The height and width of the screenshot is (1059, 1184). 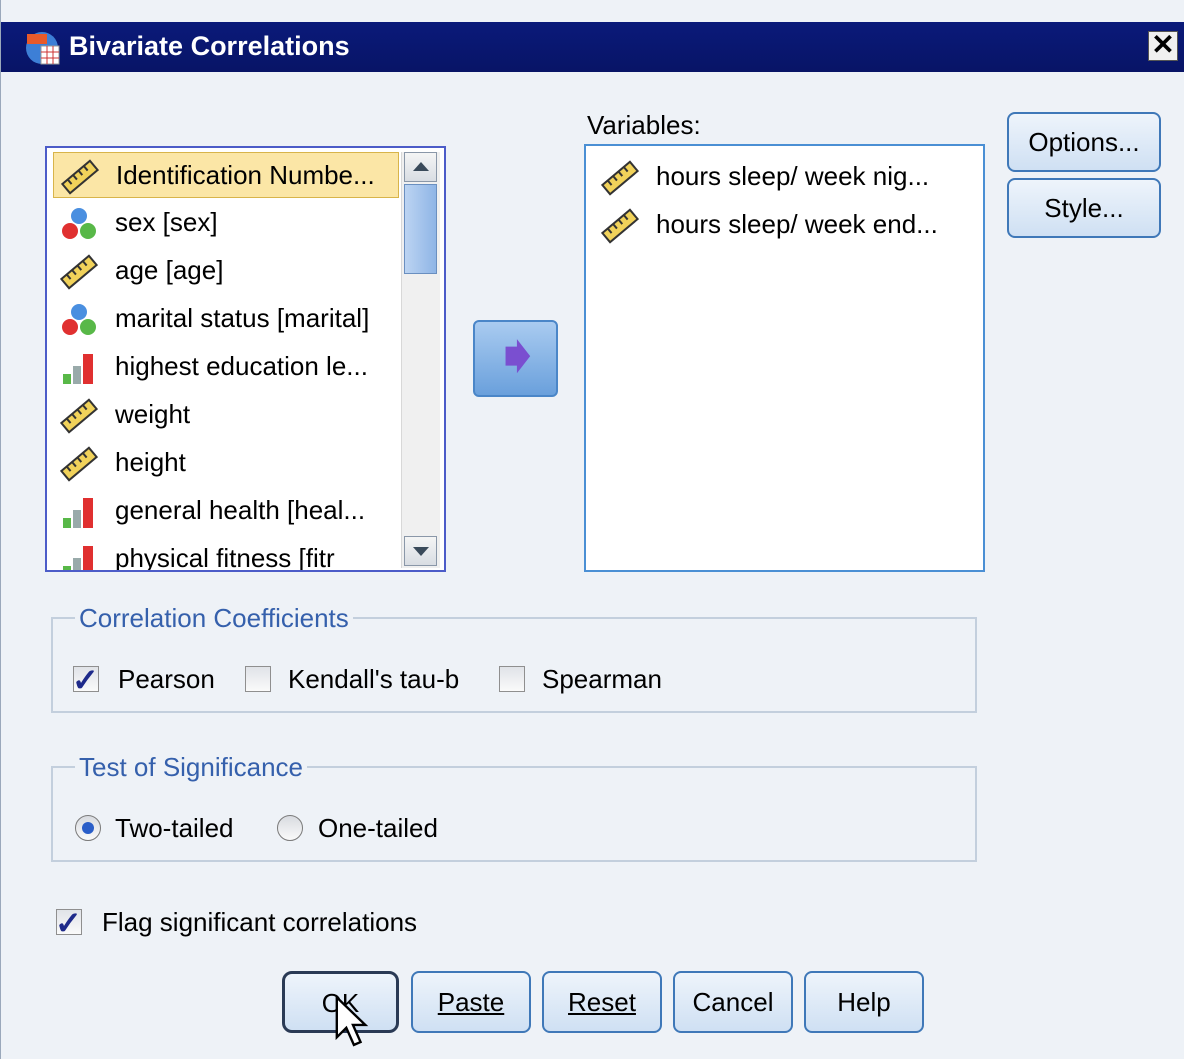 I want to click on flag-significant-label: Flag significant correlations, so click(x=260, y=922).